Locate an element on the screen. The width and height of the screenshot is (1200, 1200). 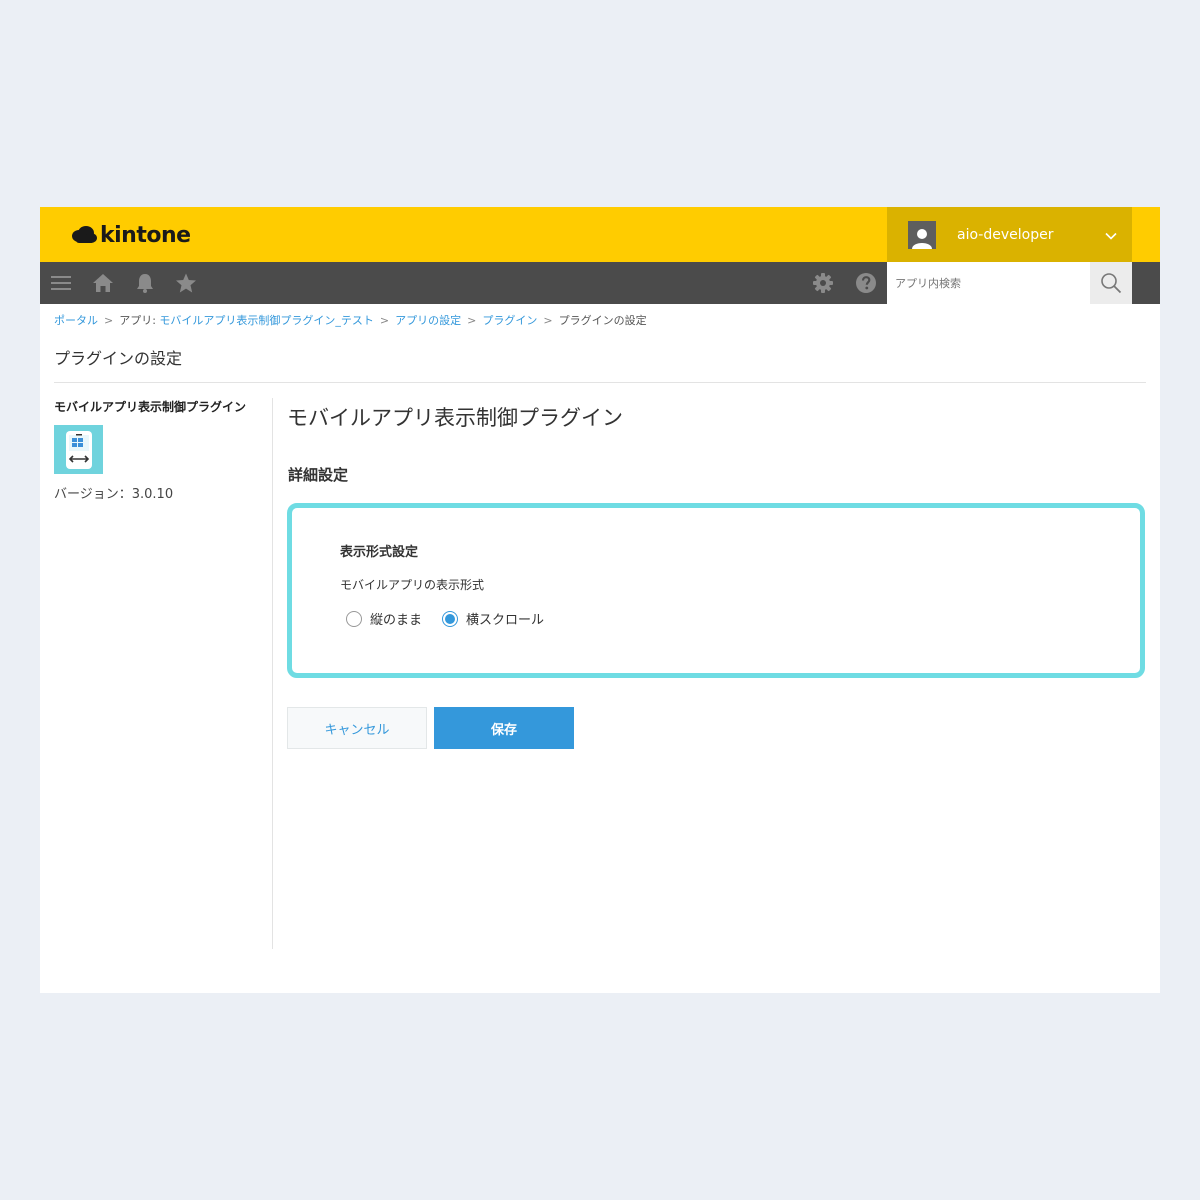
plugin-name: モバイルアプリ表示制御プラグイン is located at coordinates (150, 407).